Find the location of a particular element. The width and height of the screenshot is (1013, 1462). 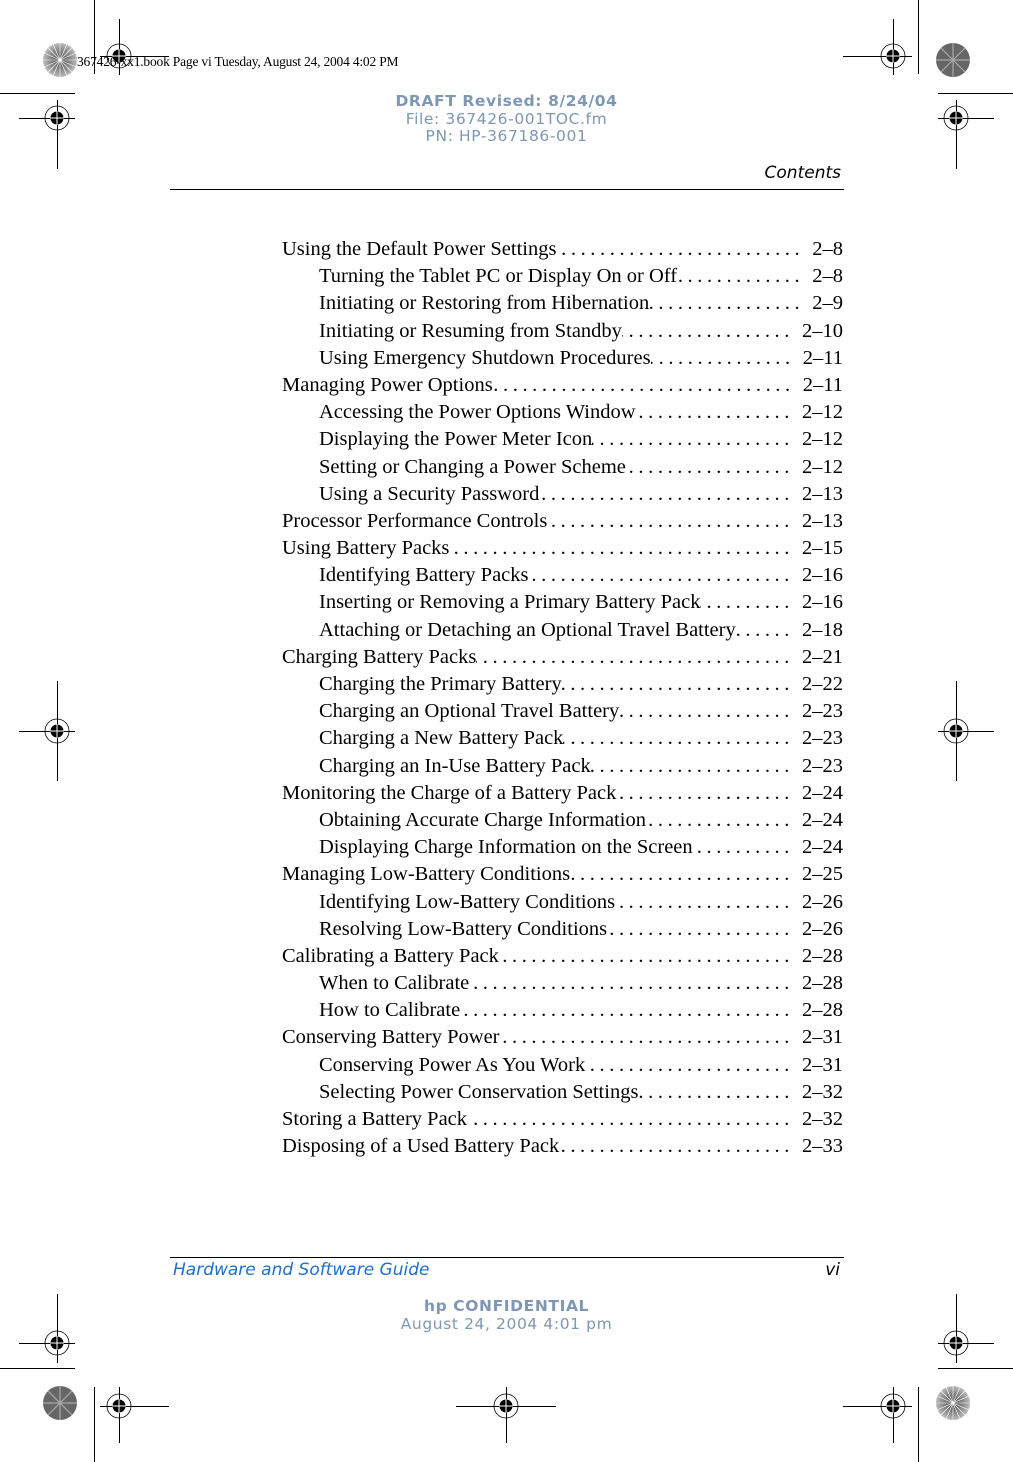

toc-entry-title: When to Calibrate is located at coordinates (394, 983).